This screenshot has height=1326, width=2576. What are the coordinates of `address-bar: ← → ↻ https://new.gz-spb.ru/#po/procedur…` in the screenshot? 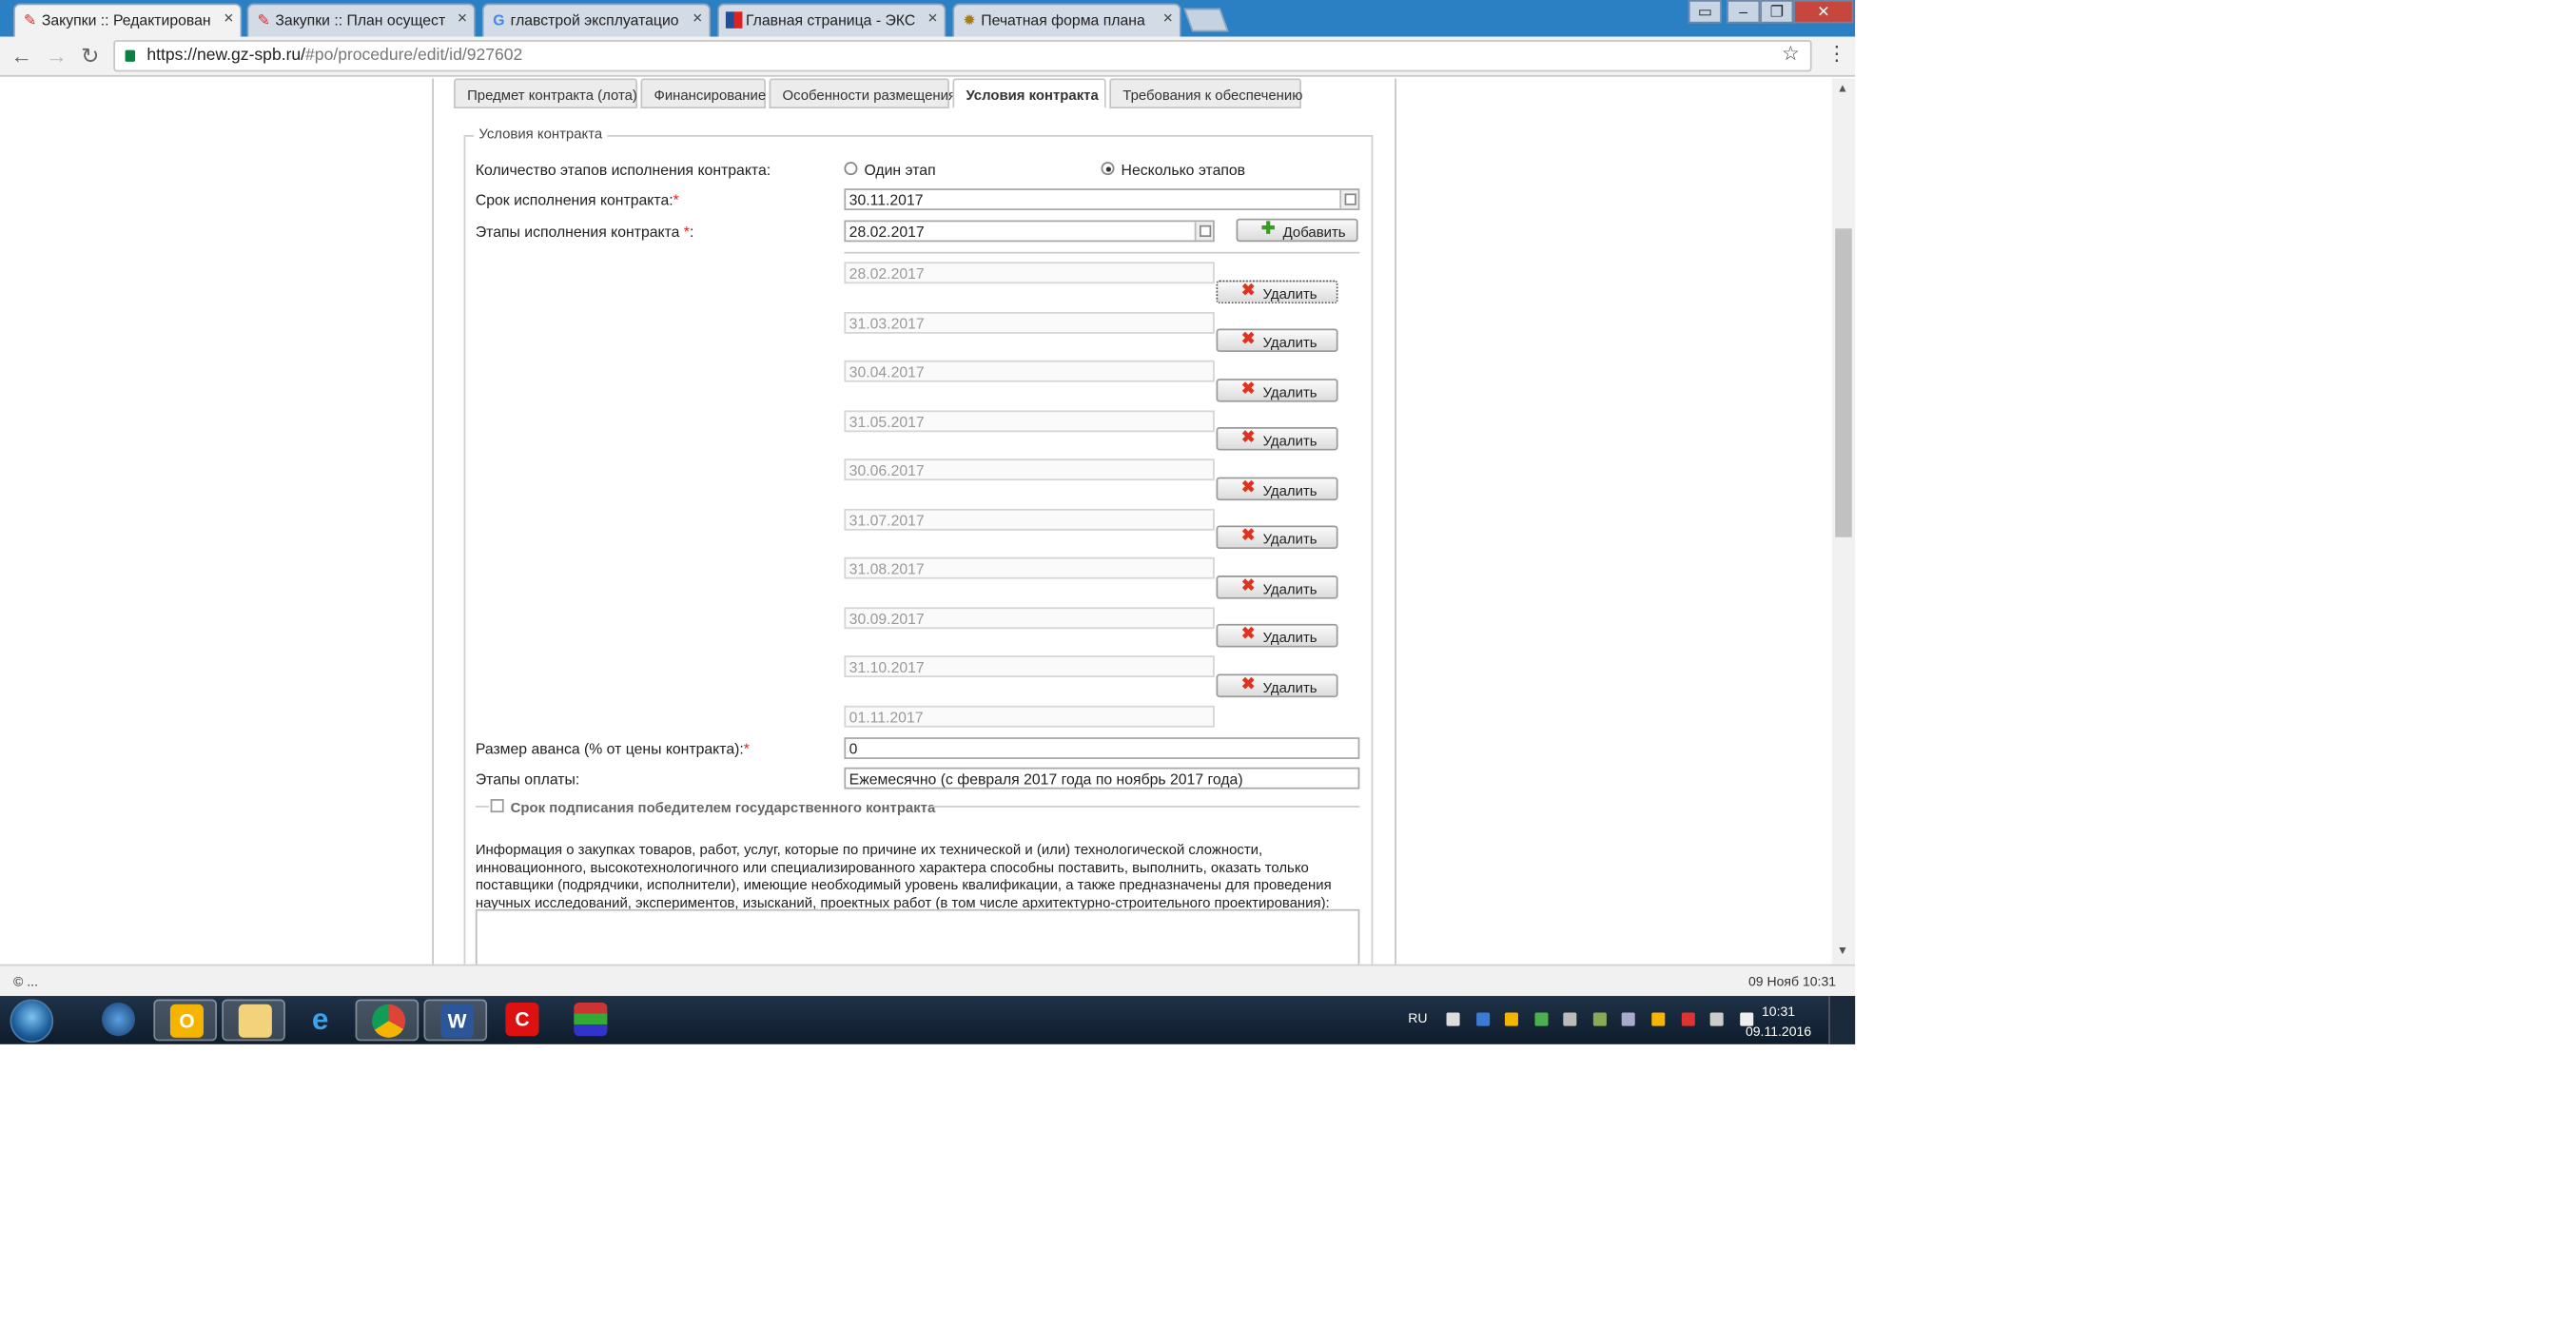 It's located at (928, 56).